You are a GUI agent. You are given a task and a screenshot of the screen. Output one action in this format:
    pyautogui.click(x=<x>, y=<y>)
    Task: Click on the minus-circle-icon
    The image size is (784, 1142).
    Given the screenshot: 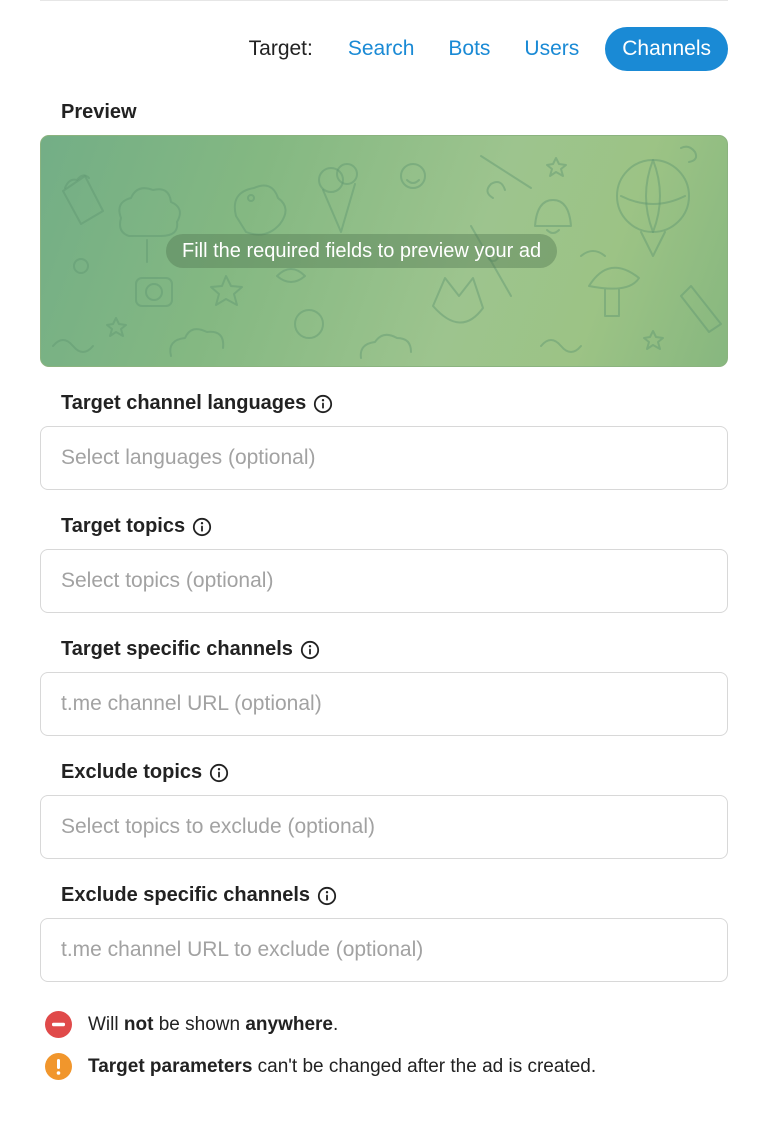 What is the action you would take?
    pyautogui.click(x=58, y=1024)
    